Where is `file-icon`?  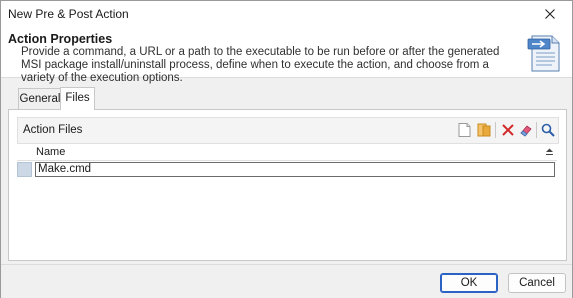
file-icon is located at coordinates (24, 169).